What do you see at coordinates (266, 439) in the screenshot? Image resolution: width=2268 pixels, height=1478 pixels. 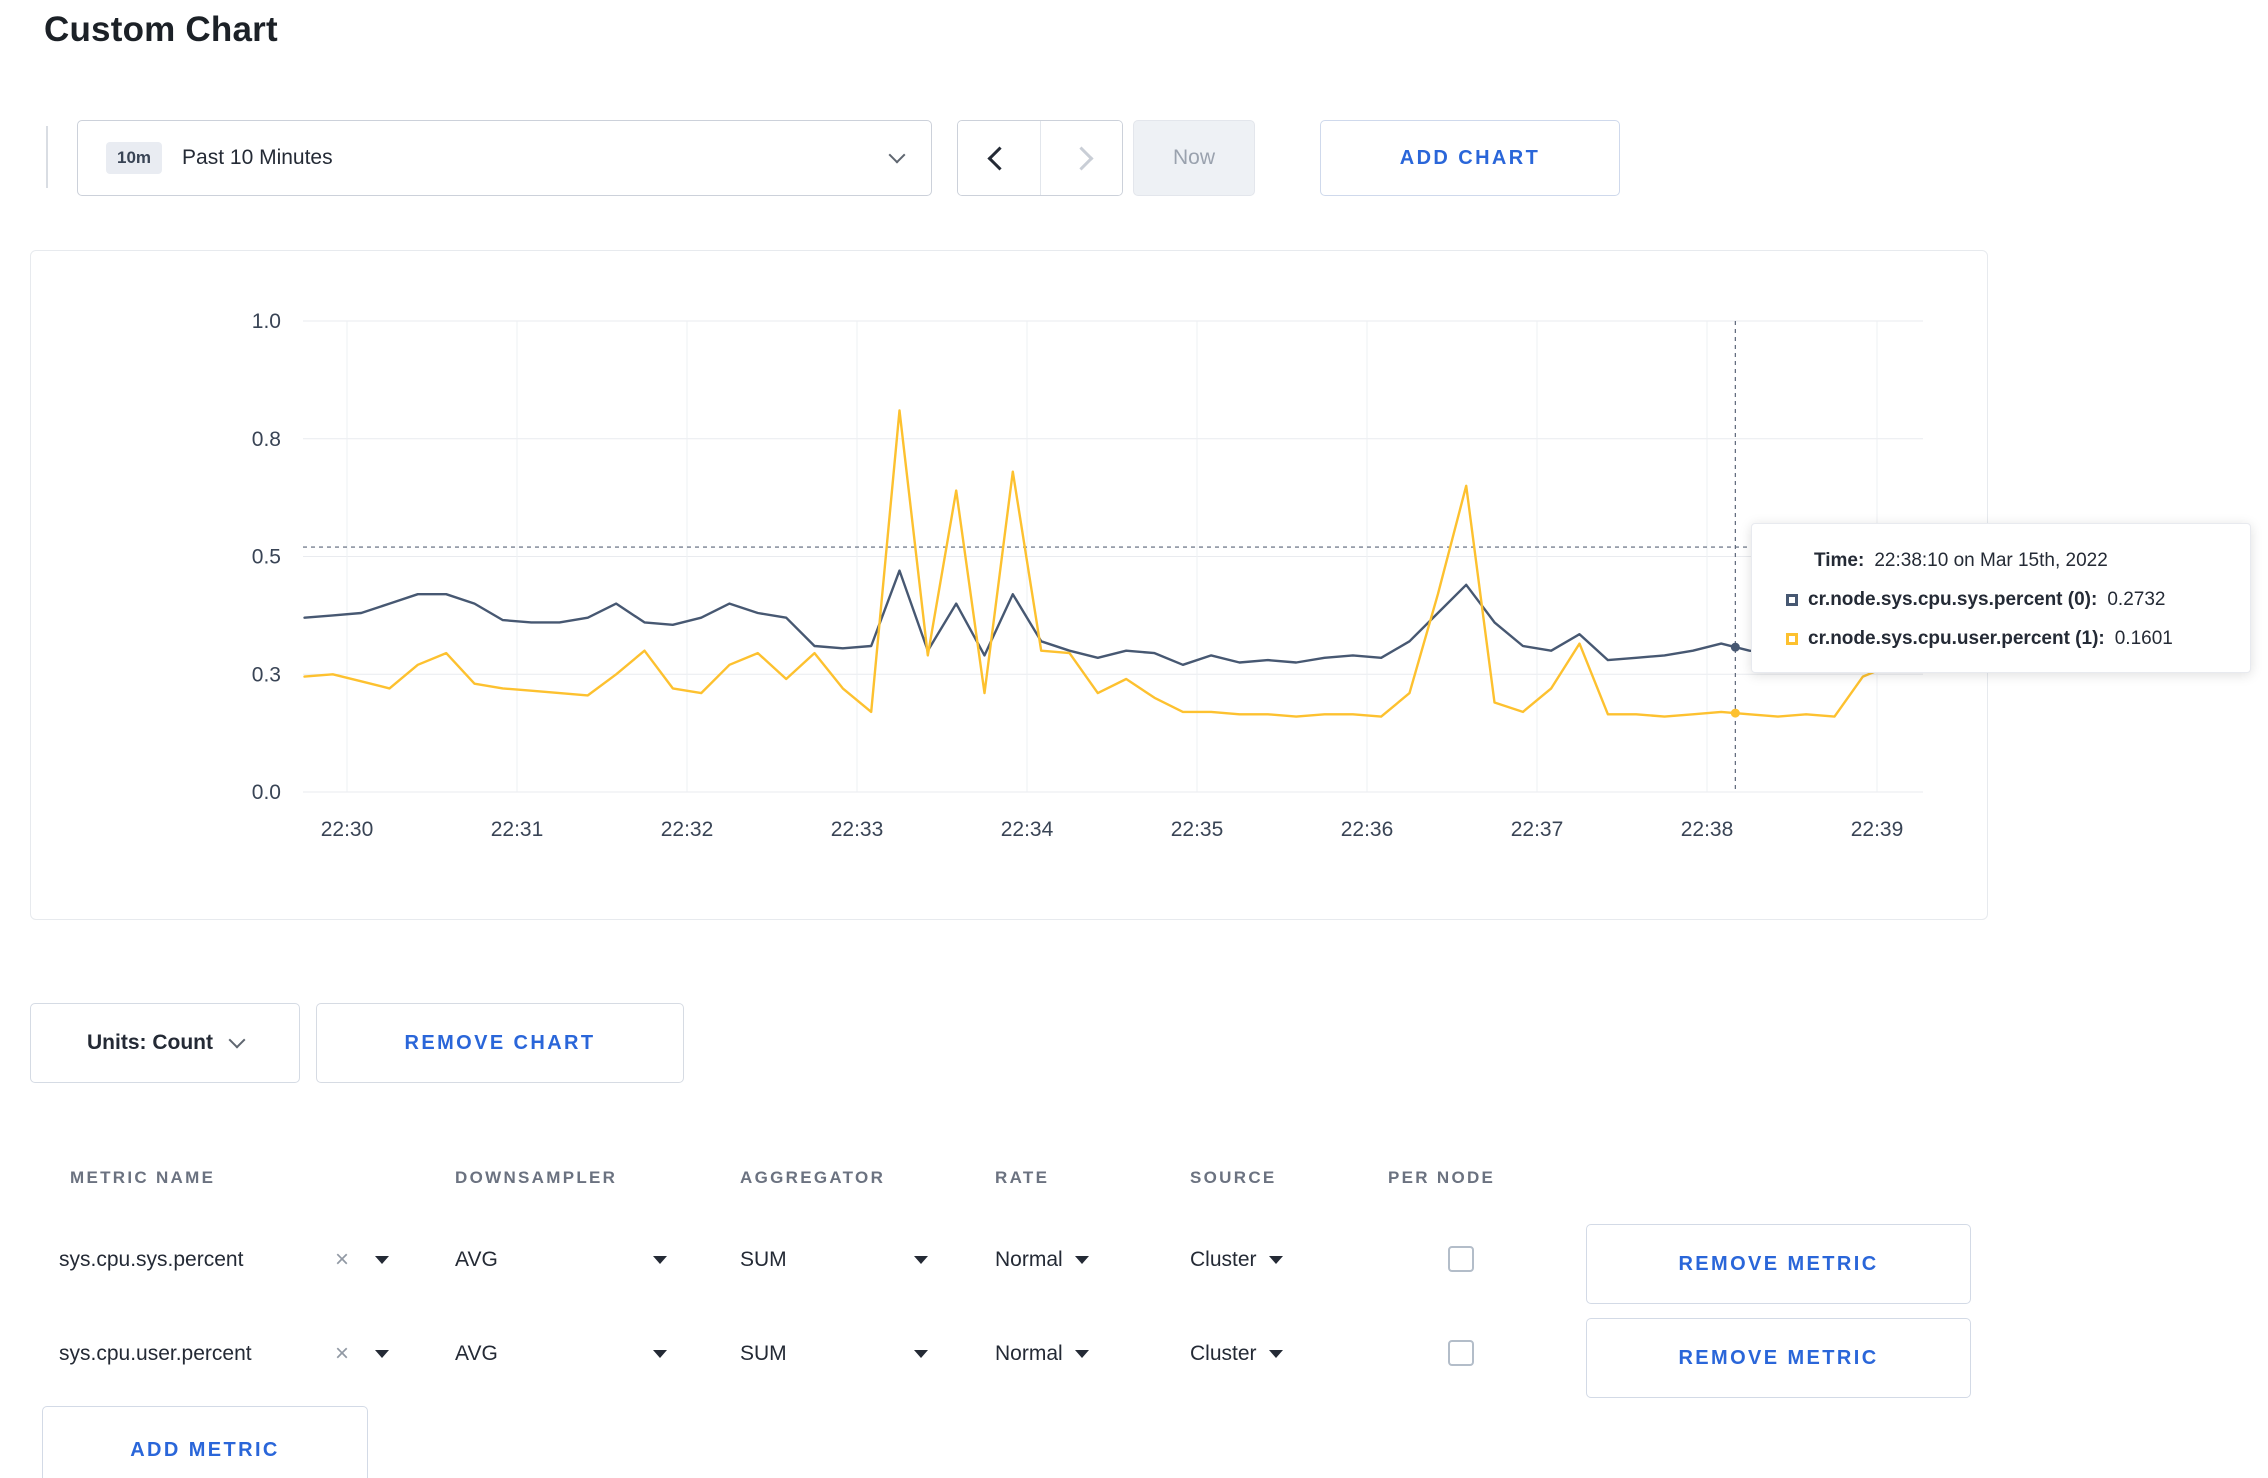 I see `svg-text: 0.8` at bounding box center [266, 439].